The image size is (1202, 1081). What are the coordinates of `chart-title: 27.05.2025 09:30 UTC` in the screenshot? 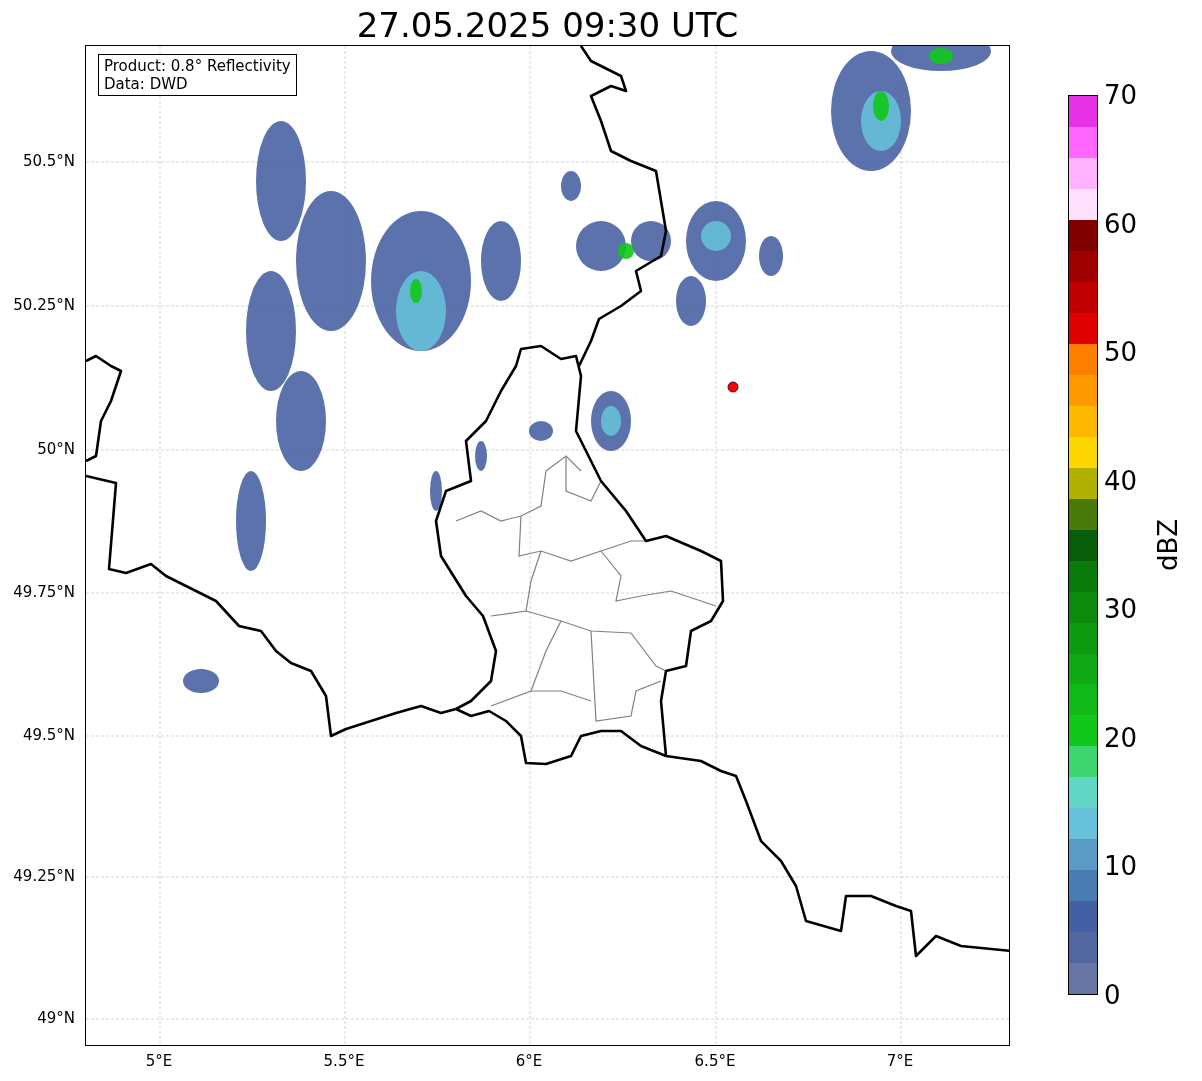 It's located at (547, 25).